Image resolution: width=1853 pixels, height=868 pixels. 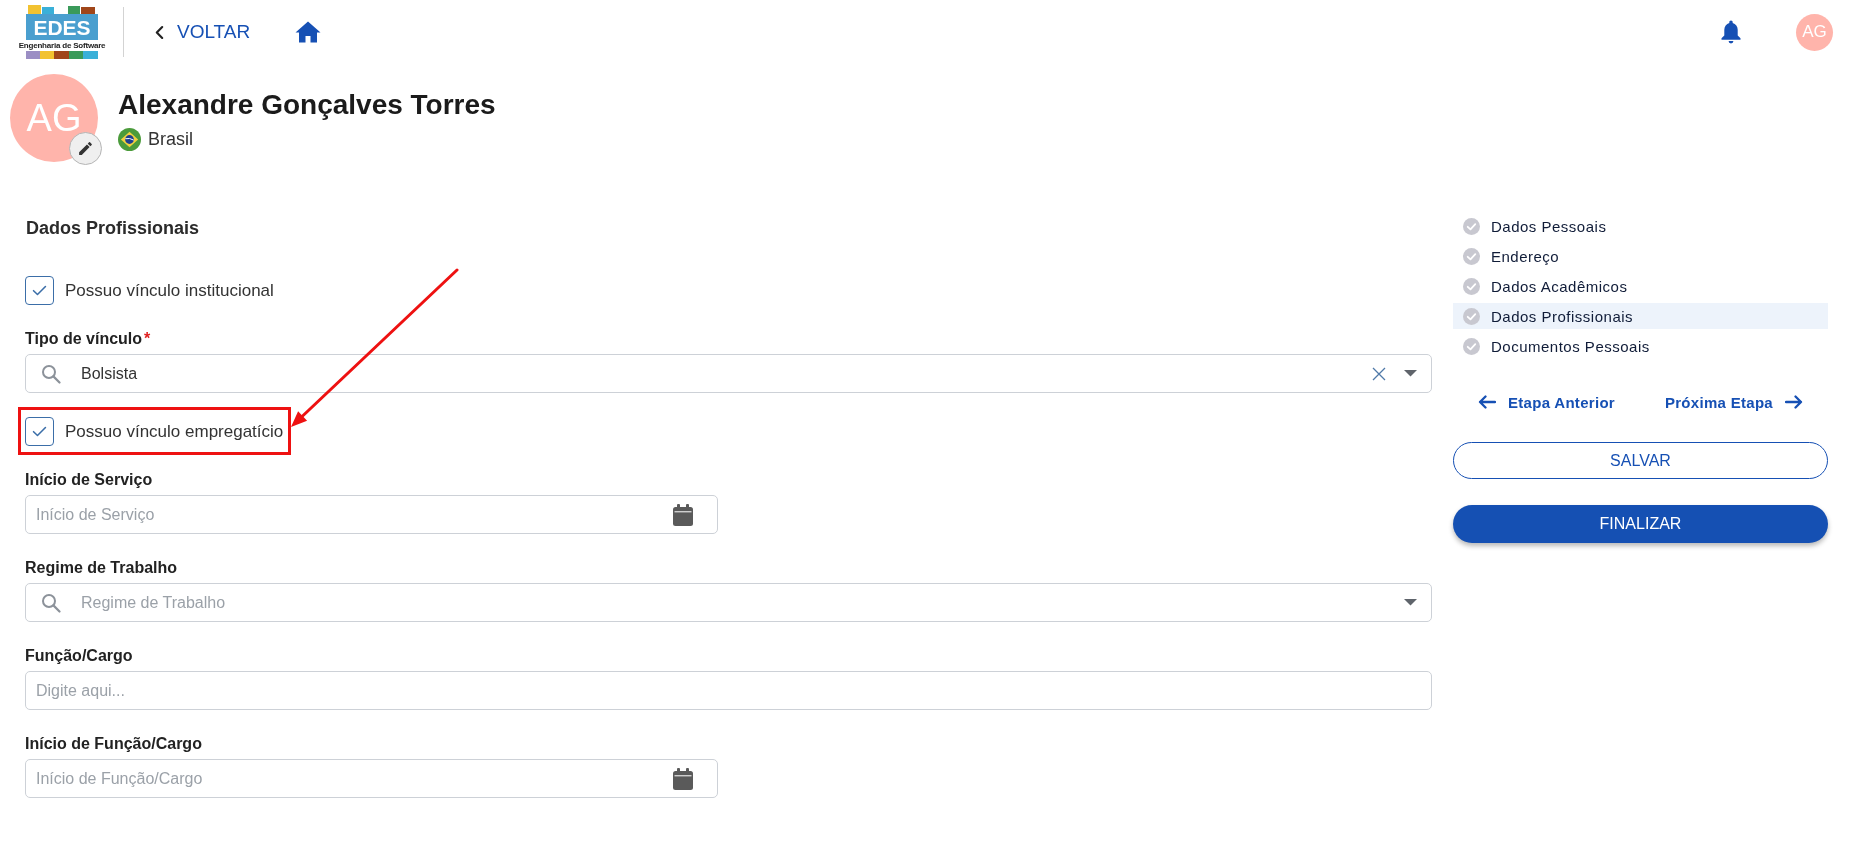 I want to click on section-title: Dados Profissionais, so click(x=113, y=228).